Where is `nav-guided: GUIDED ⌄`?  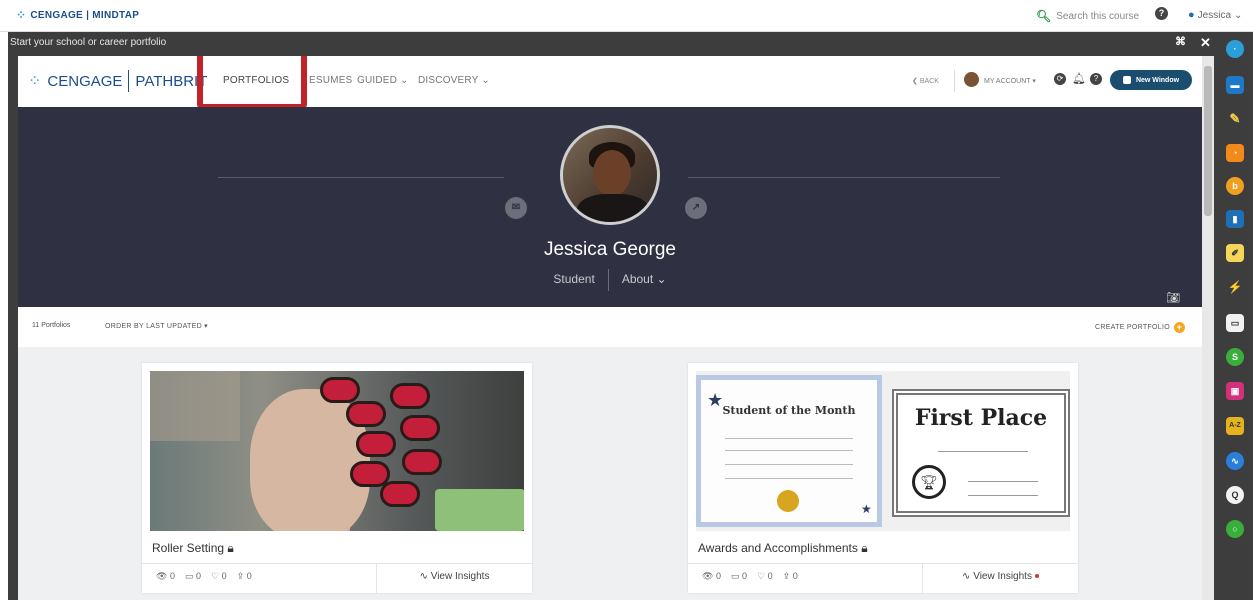
nav-guided: GUIDED ⌄ is located at coordinates (383, 80).